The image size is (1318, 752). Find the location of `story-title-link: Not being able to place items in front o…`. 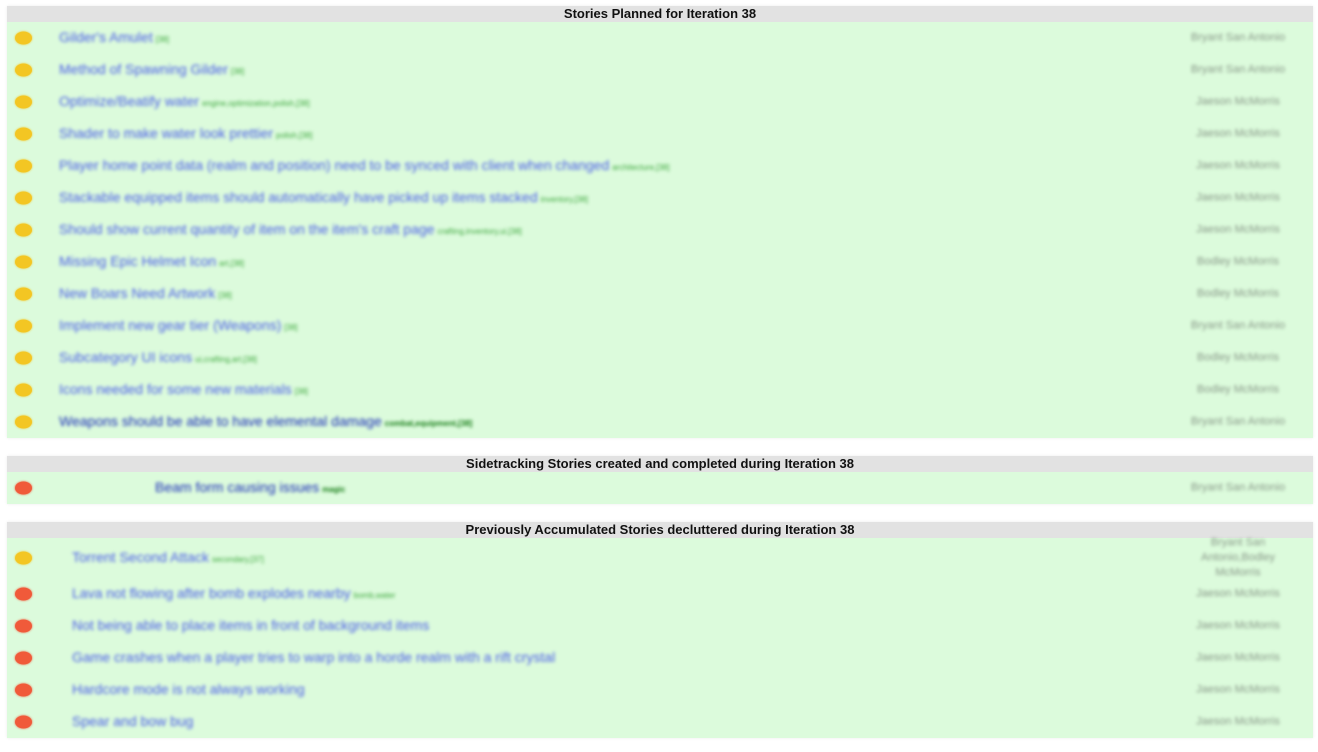

story-title-link: Not being able to place items in front o… is located at coordinates (250, 625).